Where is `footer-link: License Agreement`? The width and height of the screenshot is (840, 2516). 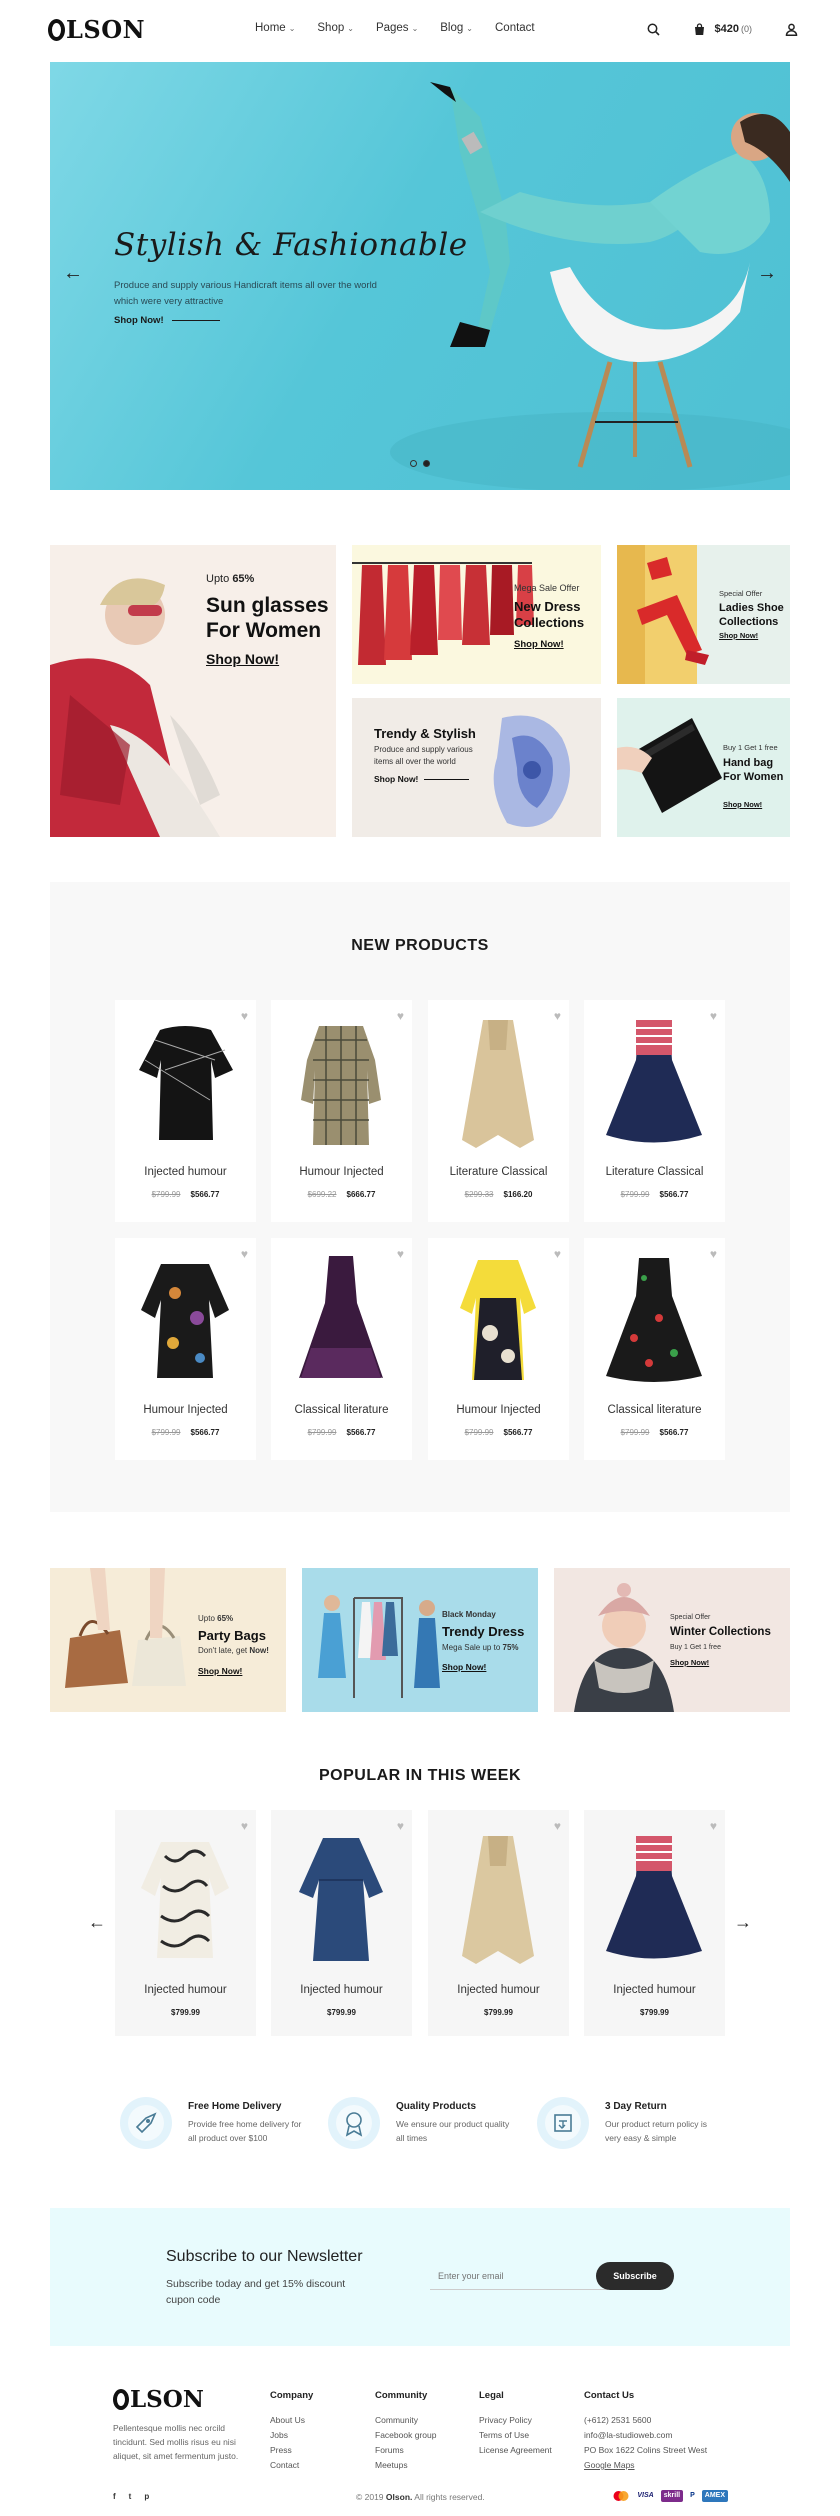
footer-link: License Agreement is located at coordinates (515, 2450).